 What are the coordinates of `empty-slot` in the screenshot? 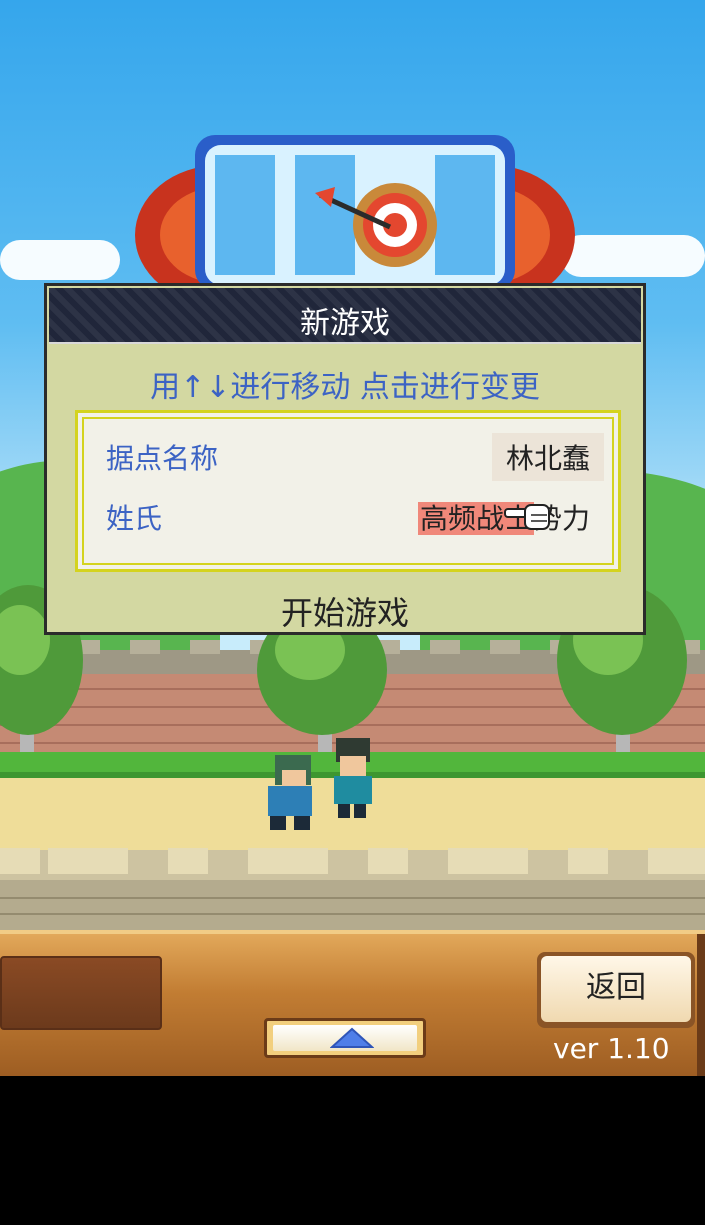 It's located at (81, 993).